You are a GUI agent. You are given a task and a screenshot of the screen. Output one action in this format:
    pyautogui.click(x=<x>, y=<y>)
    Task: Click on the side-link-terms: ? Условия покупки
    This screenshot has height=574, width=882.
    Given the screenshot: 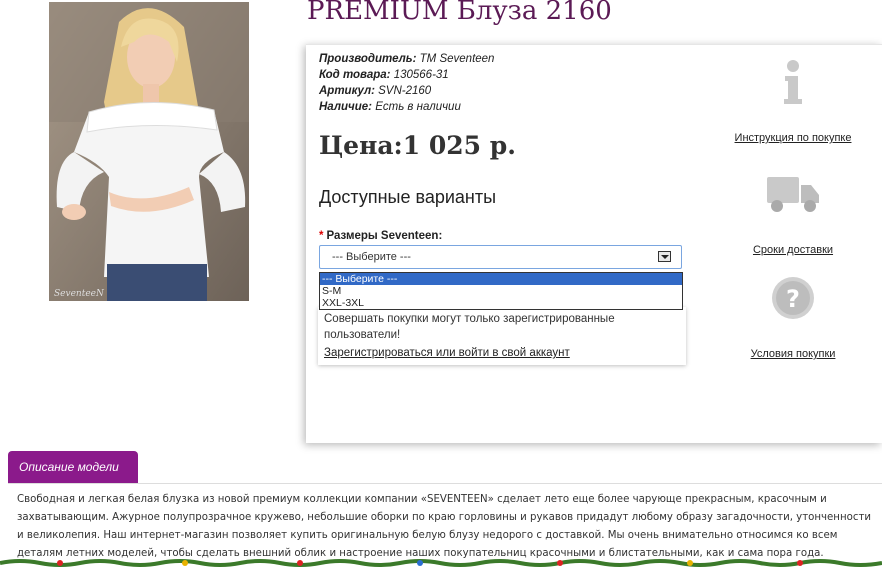 What is the action you would take?
    pyautogui.click(x=793, y=317)
    